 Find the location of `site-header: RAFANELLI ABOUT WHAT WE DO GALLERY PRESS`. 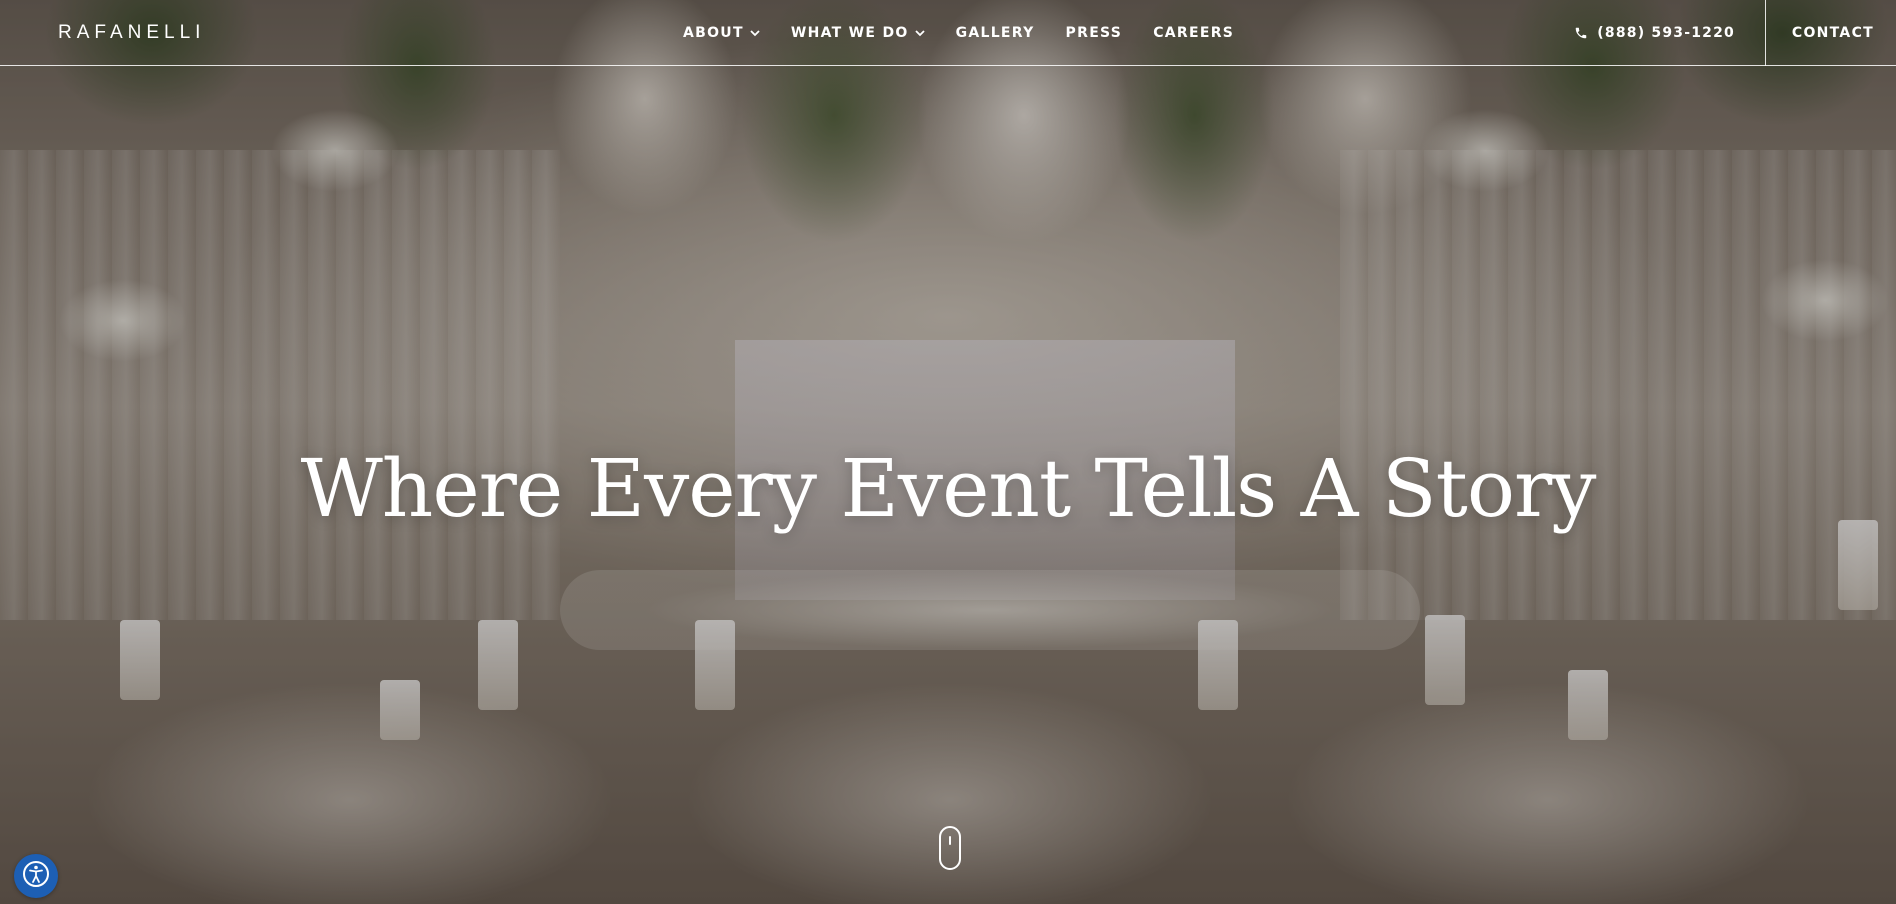

site-header: RAFANELLI ABOUT WHAT WE DO GALLERY PRESS is located at coordinates (948, 33).